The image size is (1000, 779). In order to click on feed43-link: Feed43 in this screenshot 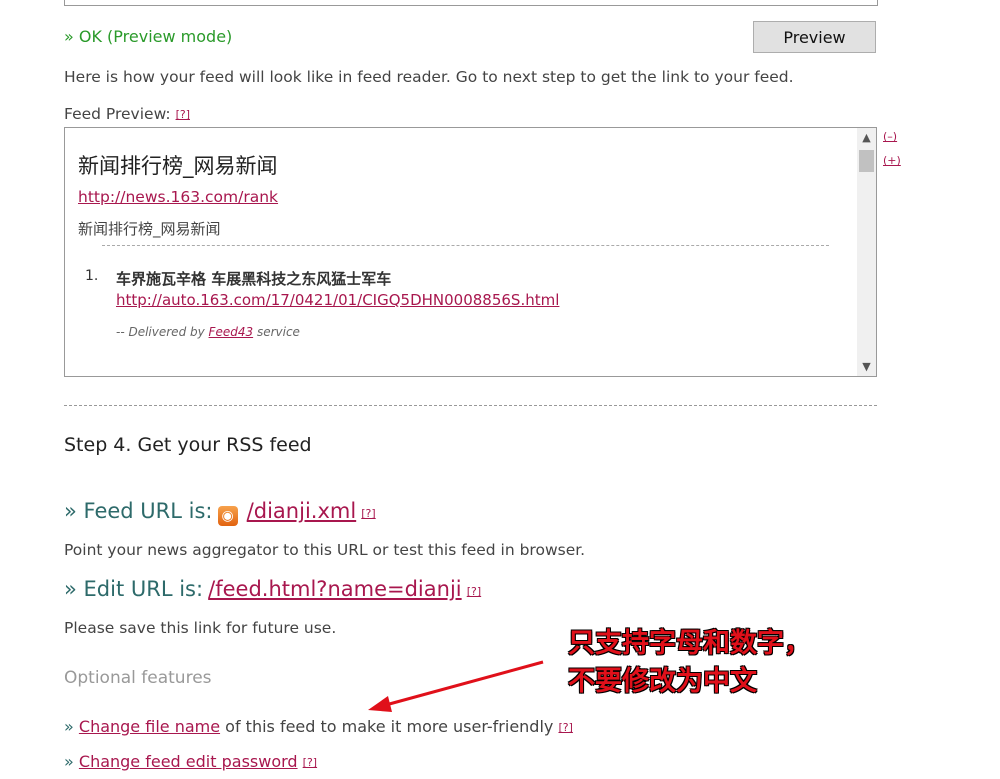, I will do `click(231, 332)`.